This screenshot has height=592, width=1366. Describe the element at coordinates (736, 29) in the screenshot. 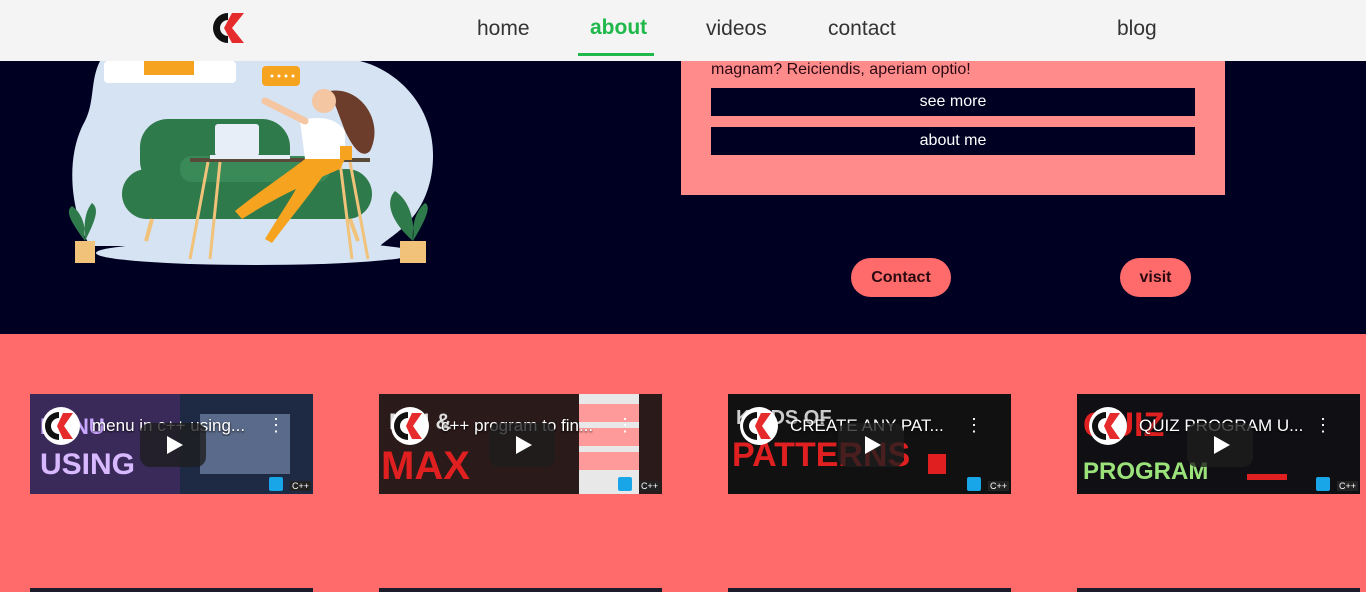

I see `nav-link-videos: videos` at that location.